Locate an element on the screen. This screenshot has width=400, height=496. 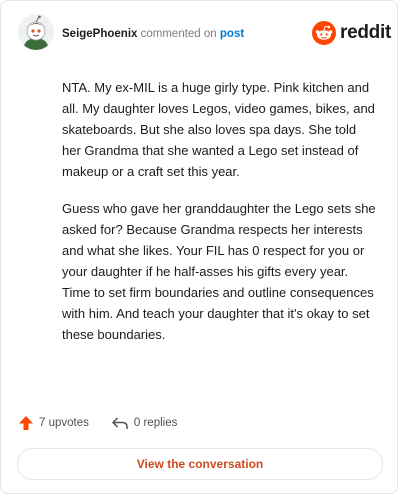
avatar is located at coordinates (36, 32).